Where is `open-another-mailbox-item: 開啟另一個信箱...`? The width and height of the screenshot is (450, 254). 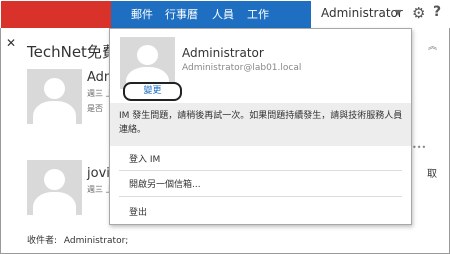
open-another-mailbox-item: 開啟另一個信箱... is located at coordinates (260, 183).